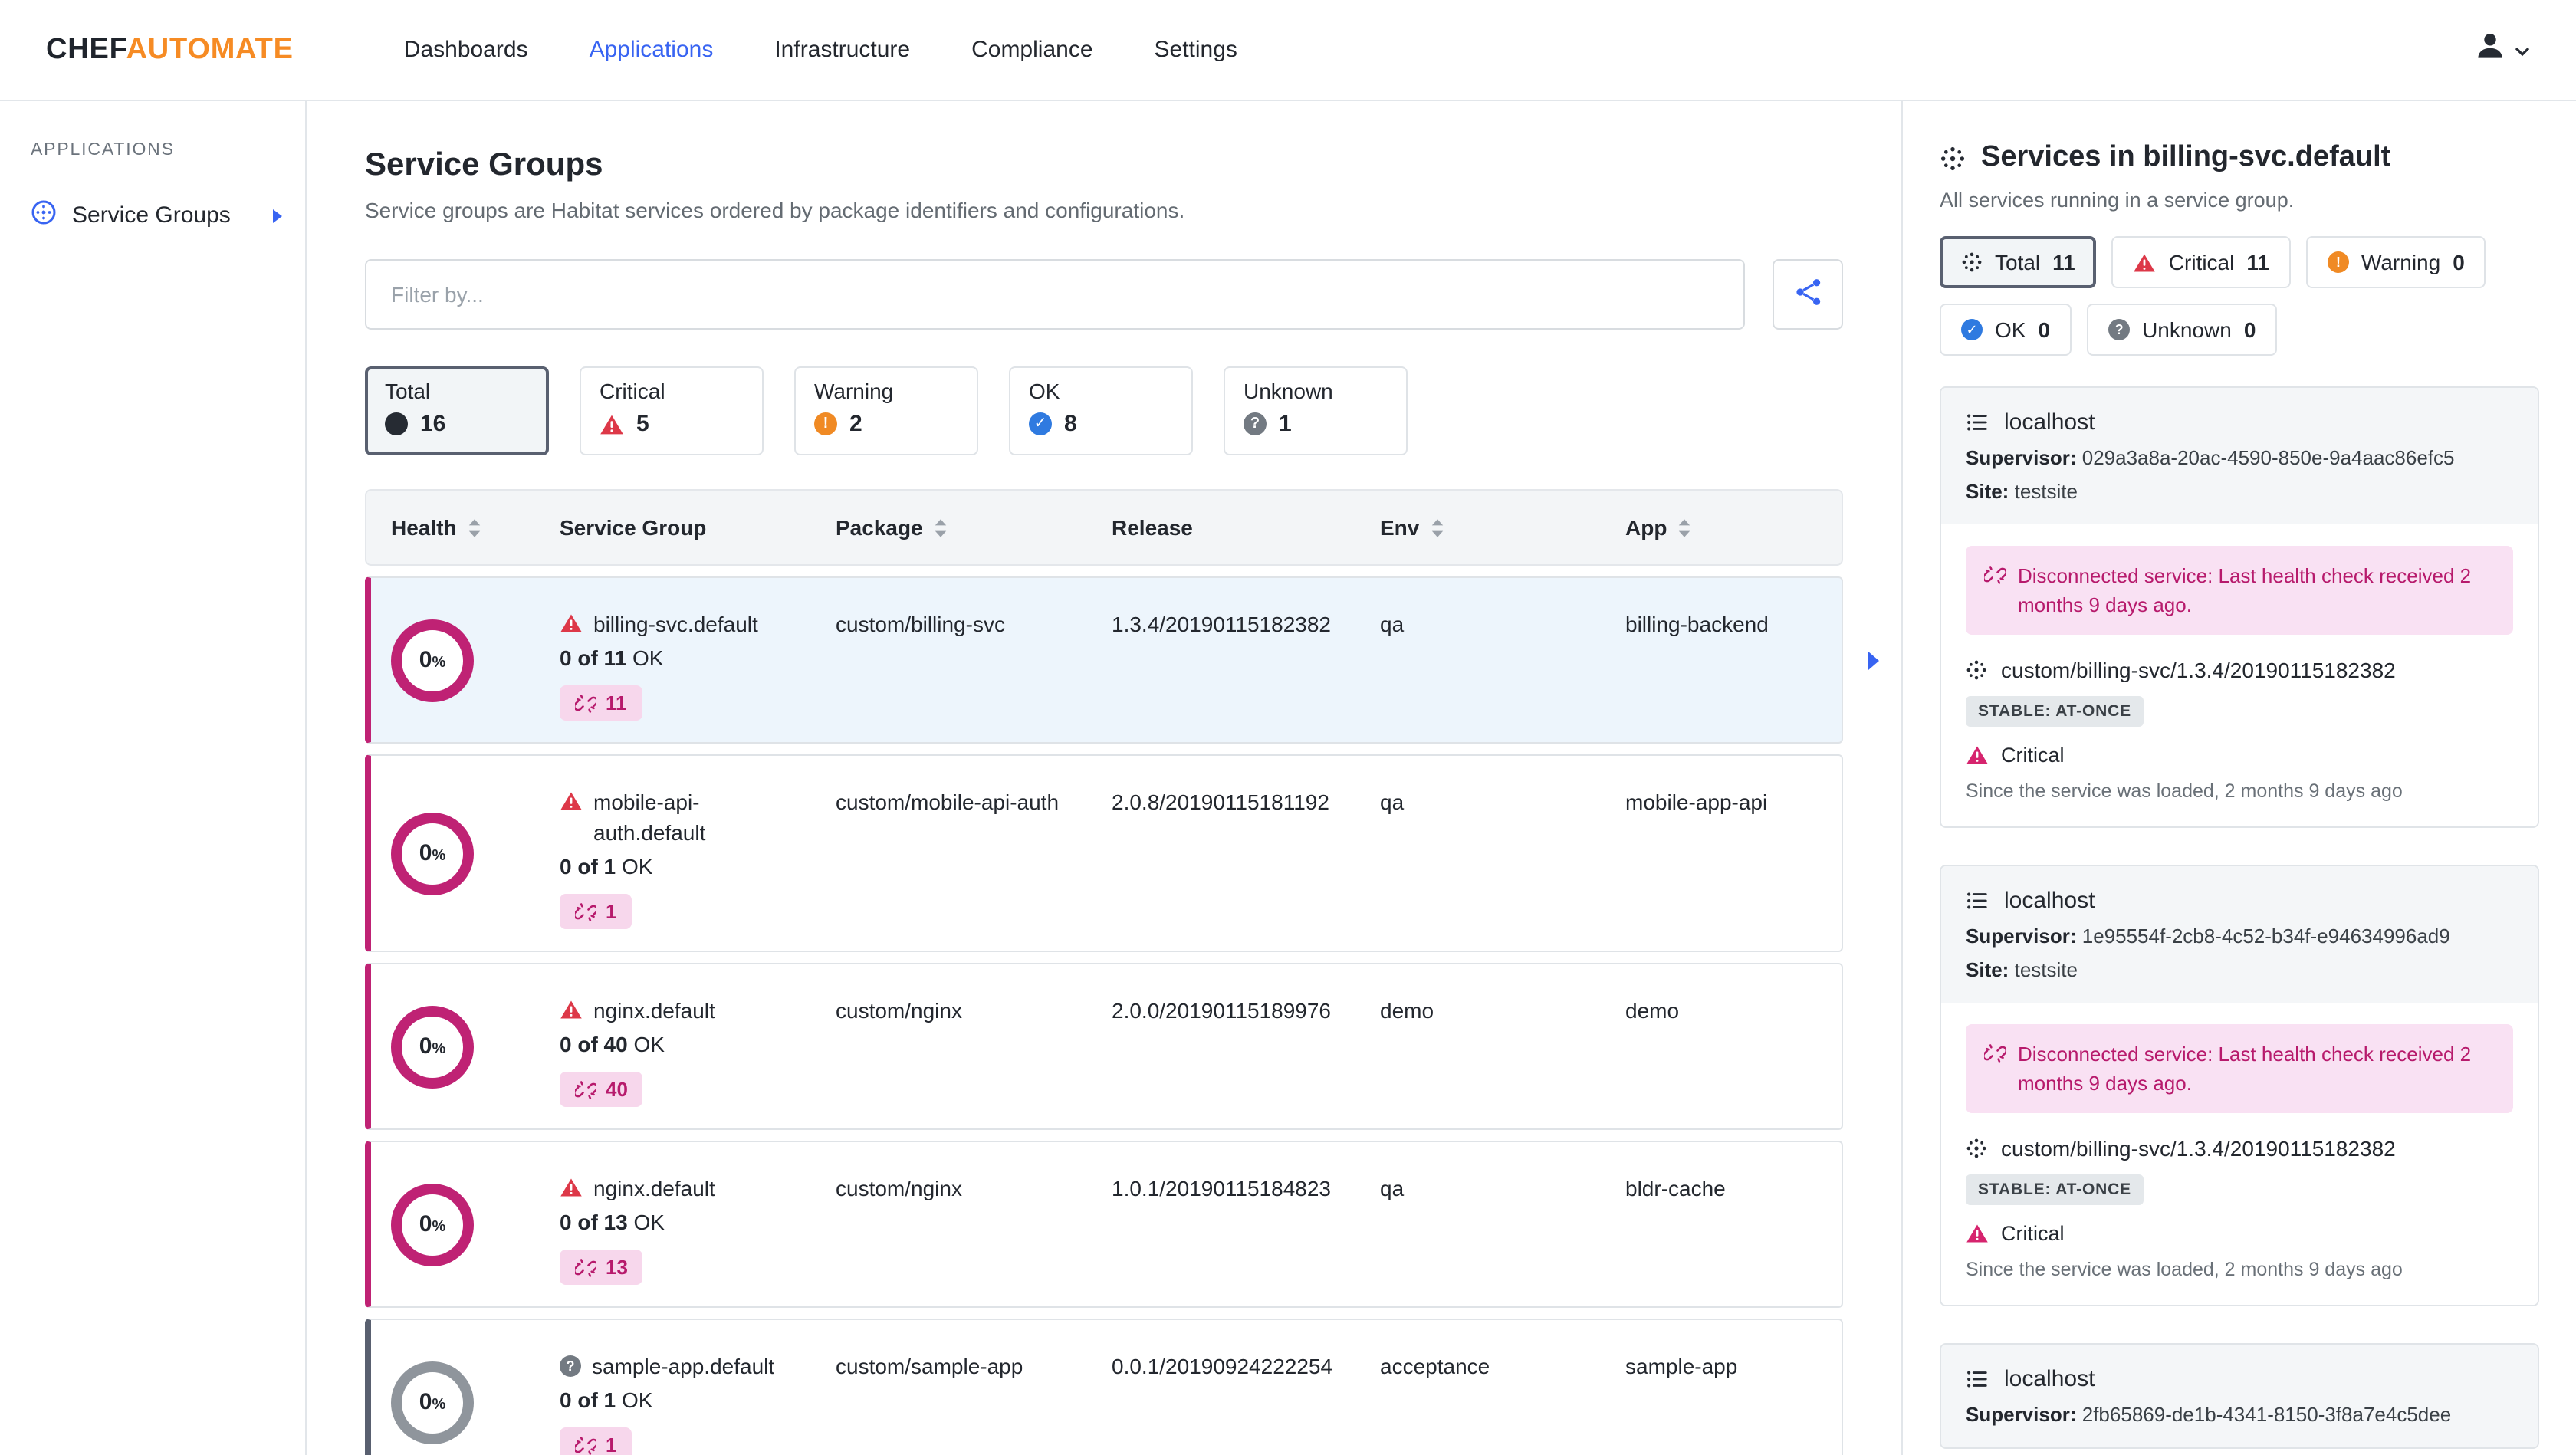 The height and width of the screenshot is (1455, 2576). What do you see at coordinates (652, 50) in the screenshot?
I see `nav-item-applications: Applications` at bounding box center [652, 50].